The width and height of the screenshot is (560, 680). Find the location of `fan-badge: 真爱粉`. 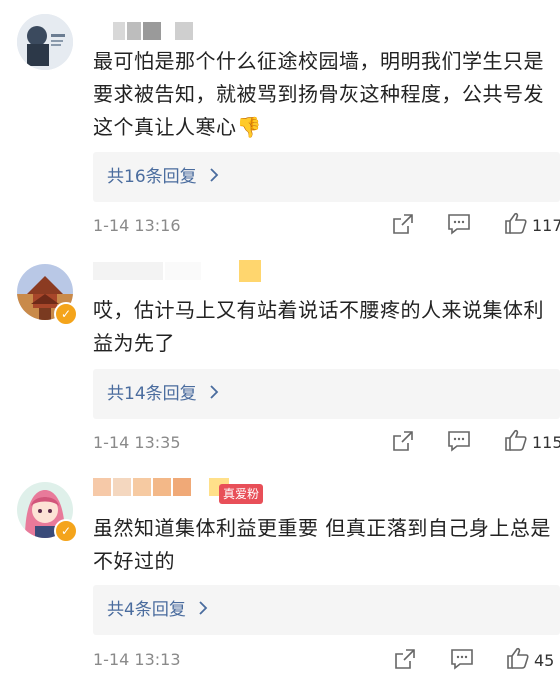

fan-badge: 真爱粉 is located at coordinates (241, 494).